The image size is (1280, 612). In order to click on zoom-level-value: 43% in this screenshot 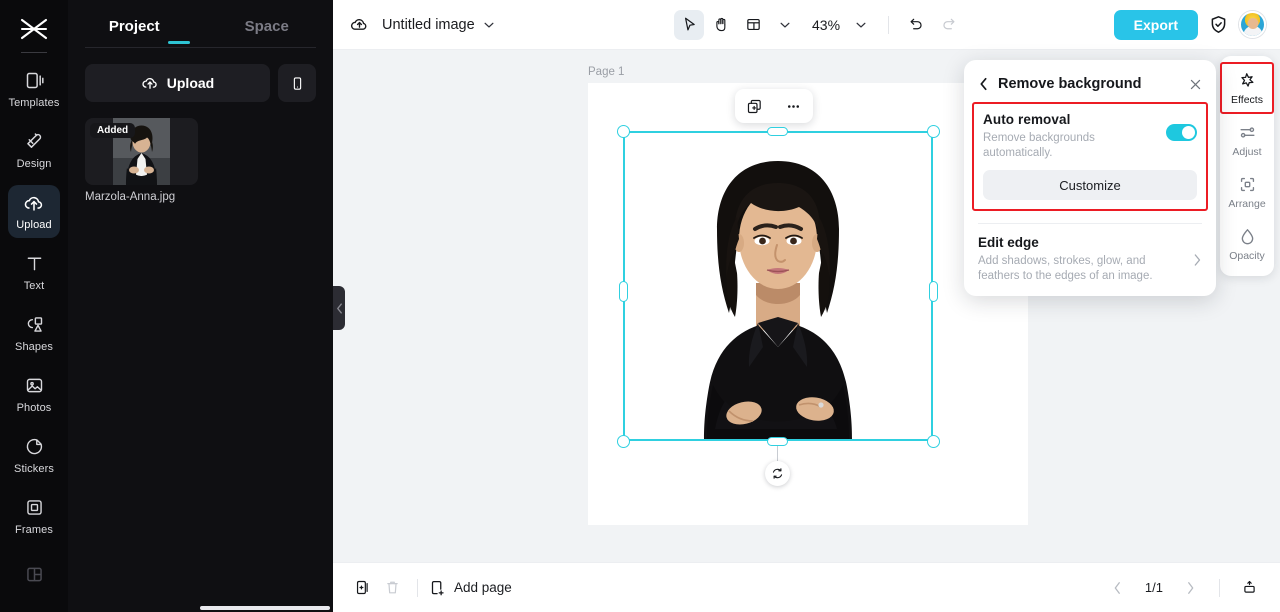, I will do `click(826, 25)`.